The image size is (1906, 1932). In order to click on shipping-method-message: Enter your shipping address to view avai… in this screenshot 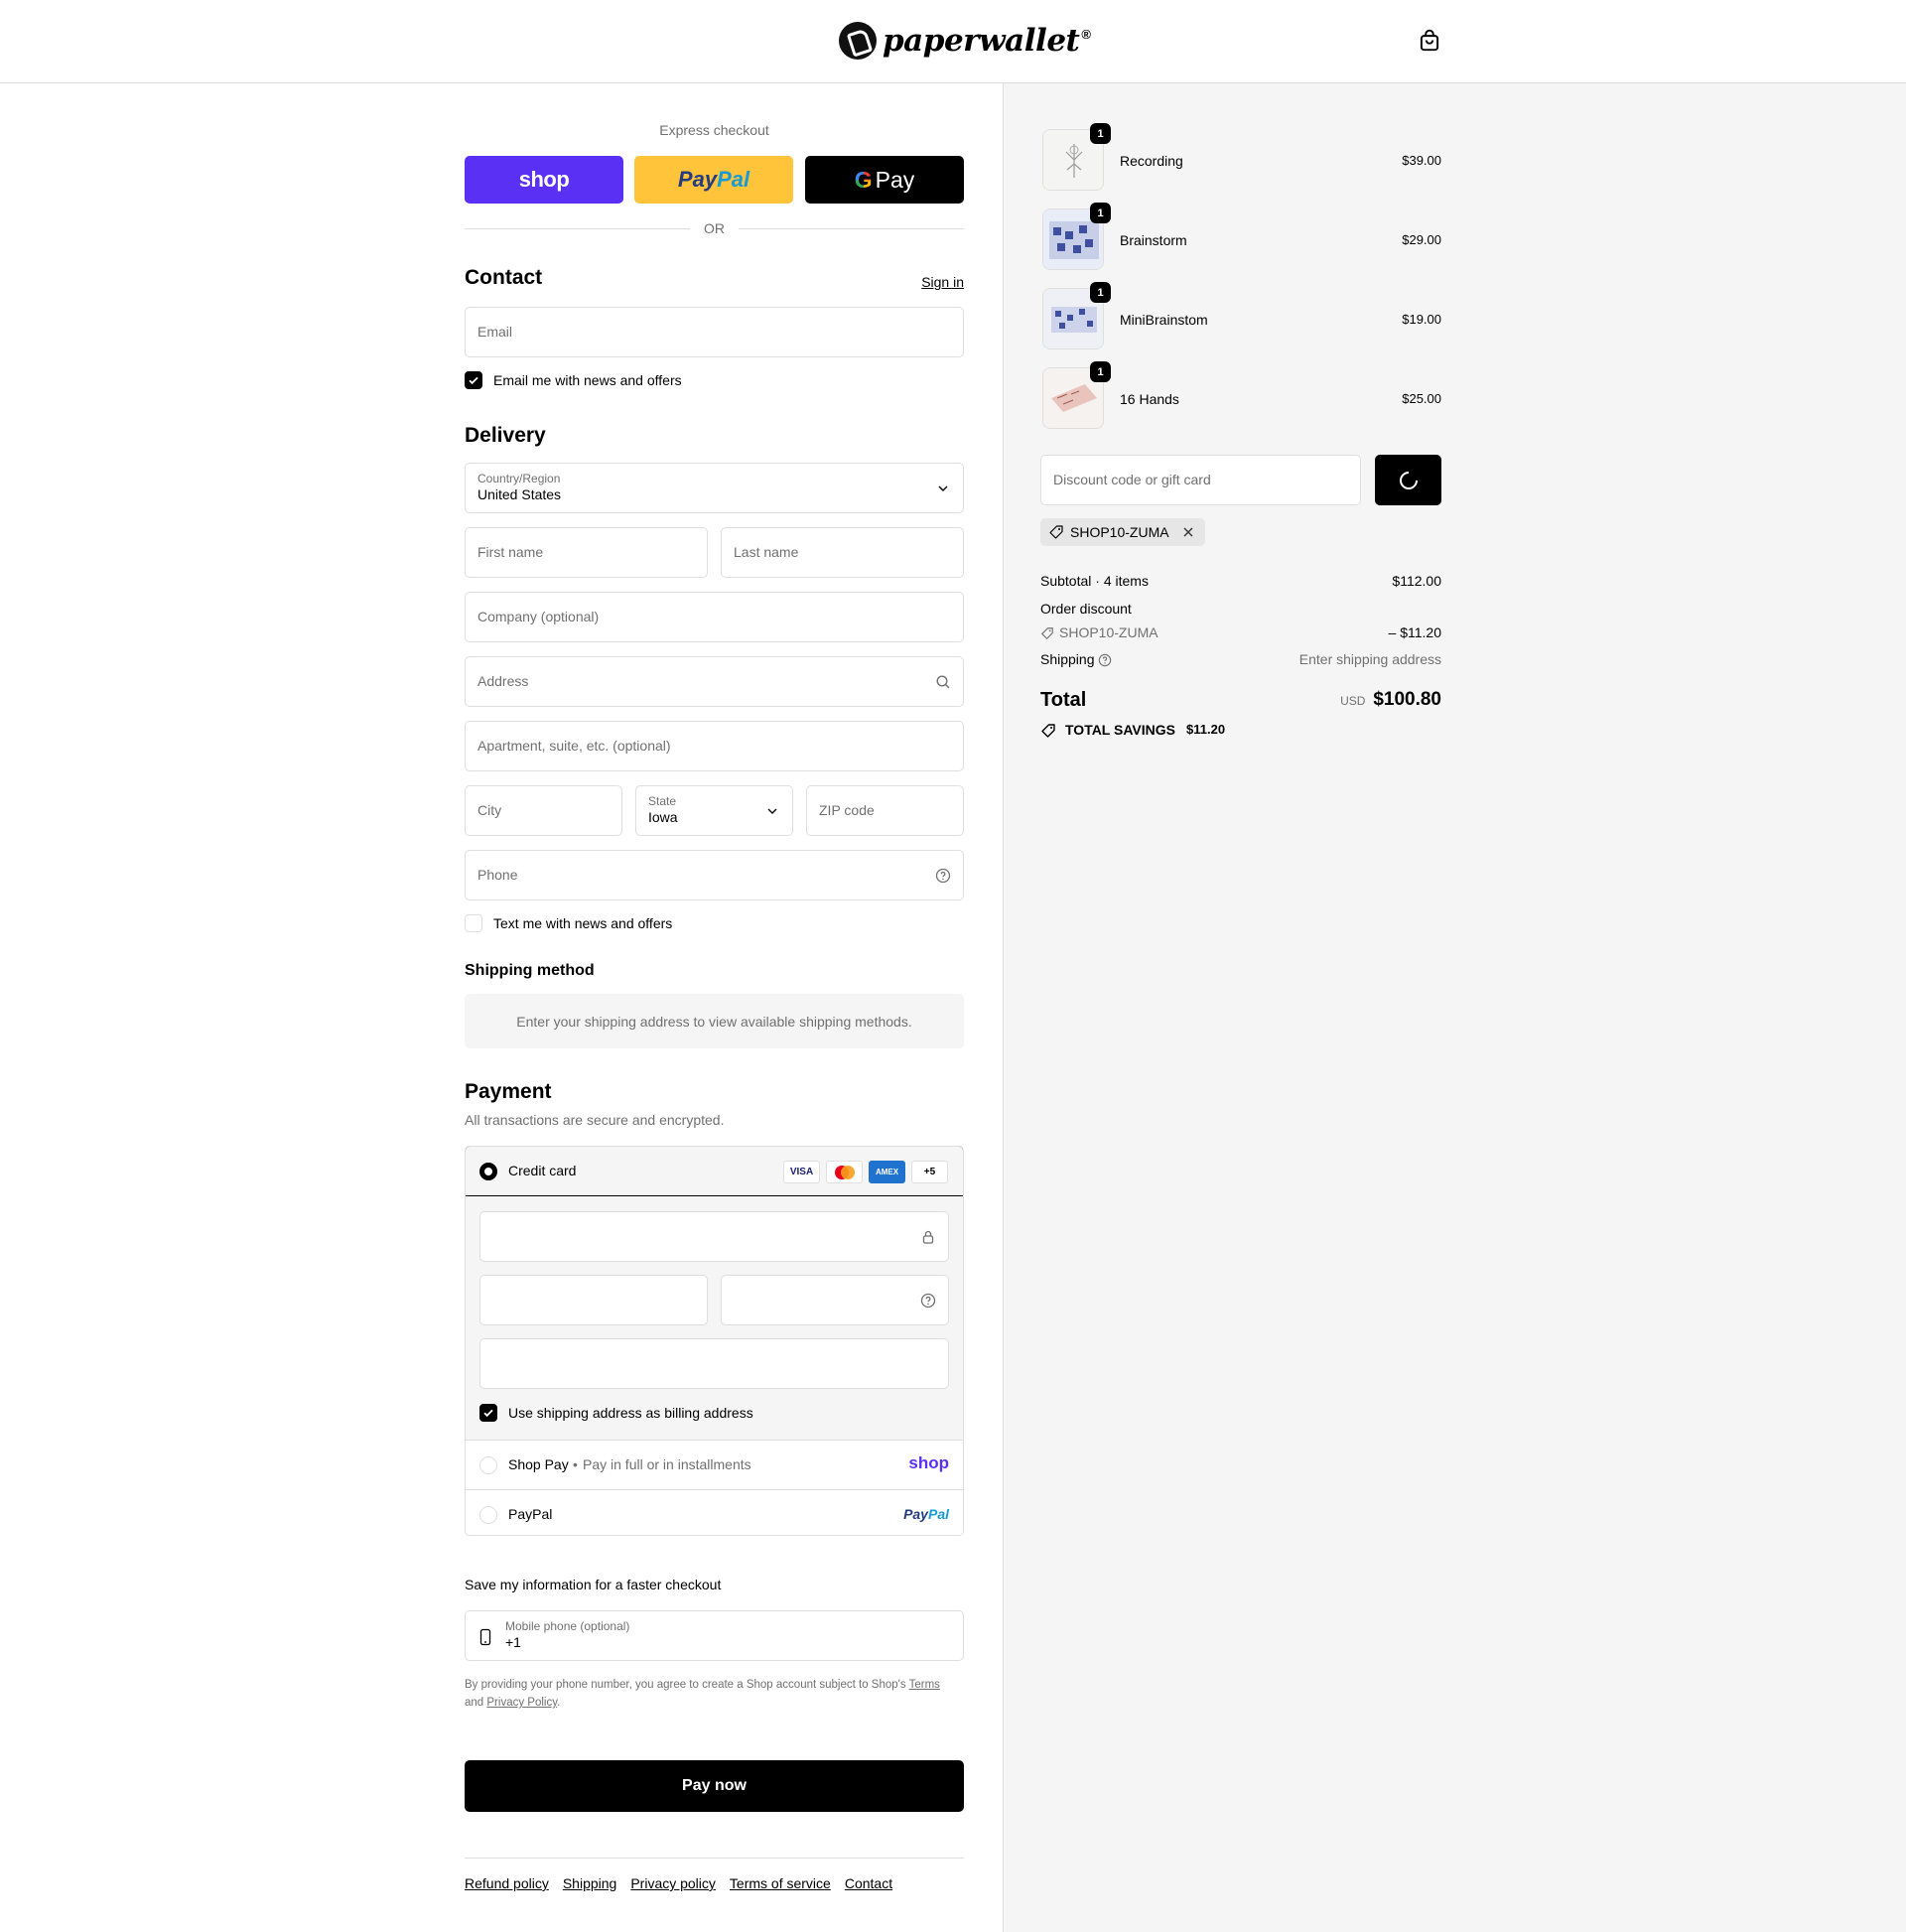, I will do `click(714, 1021)`.